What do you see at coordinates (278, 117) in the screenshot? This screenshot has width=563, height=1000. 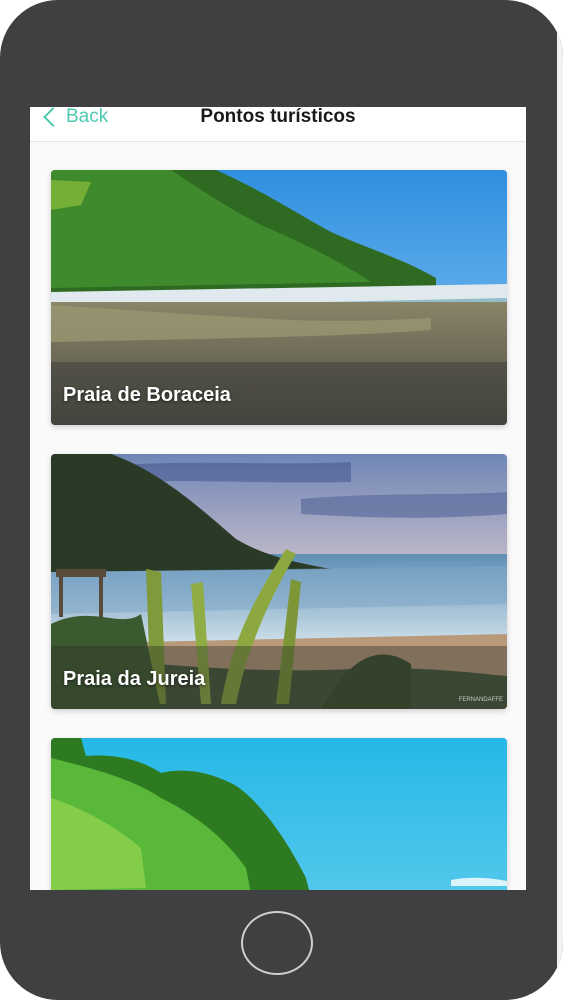 I see `page-title: Pontos turísticos` at bounding box center [278, 117].